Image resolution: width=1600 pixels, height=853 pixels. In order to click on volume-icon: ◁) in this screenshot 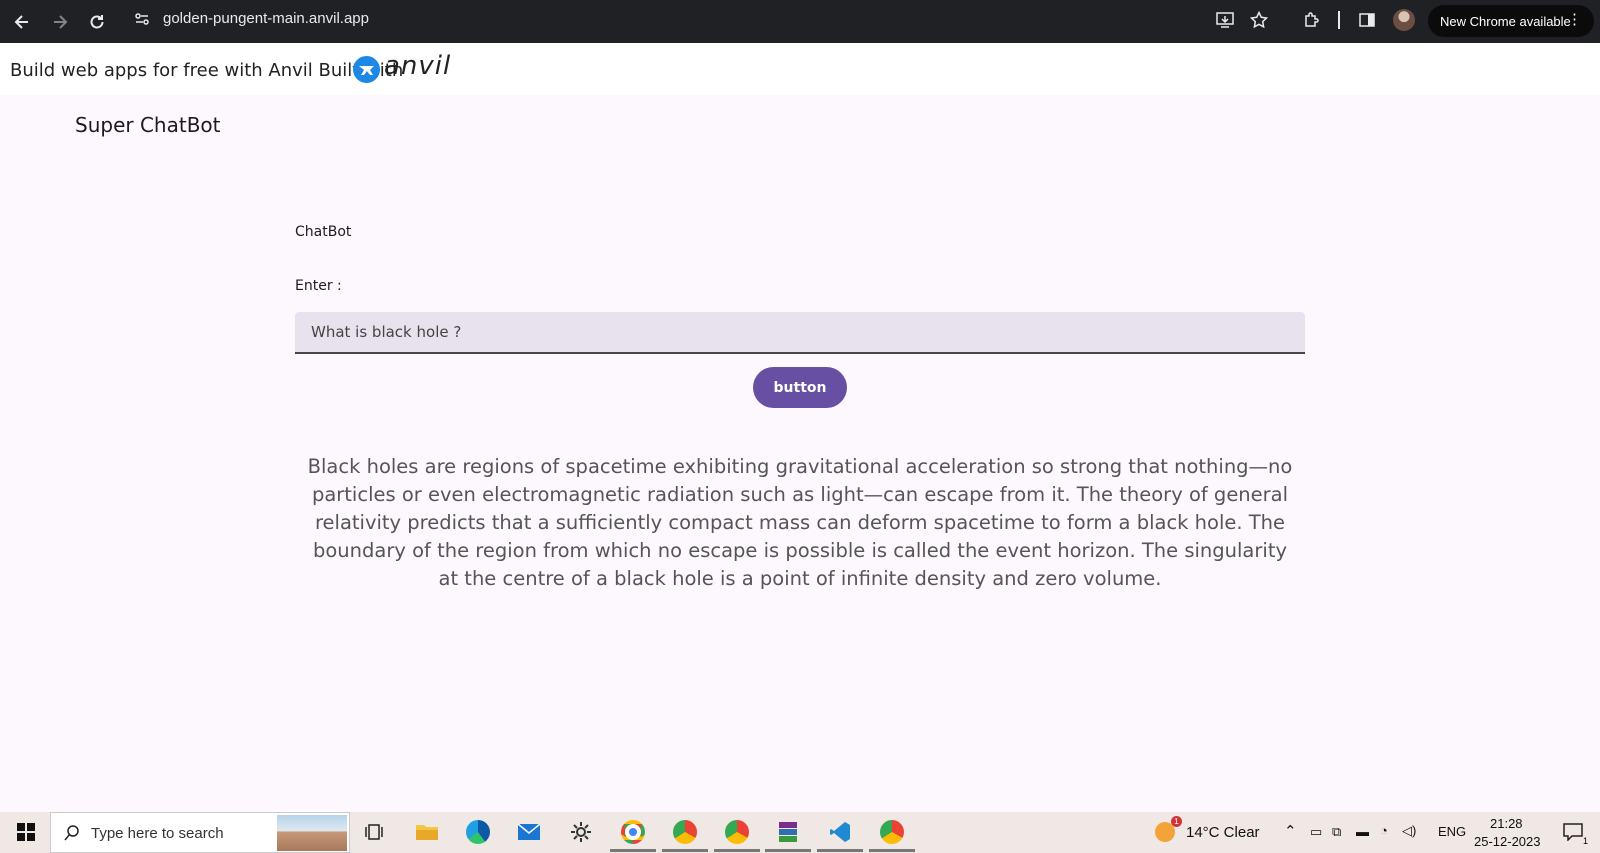, I will do `click(1409, 831)`.